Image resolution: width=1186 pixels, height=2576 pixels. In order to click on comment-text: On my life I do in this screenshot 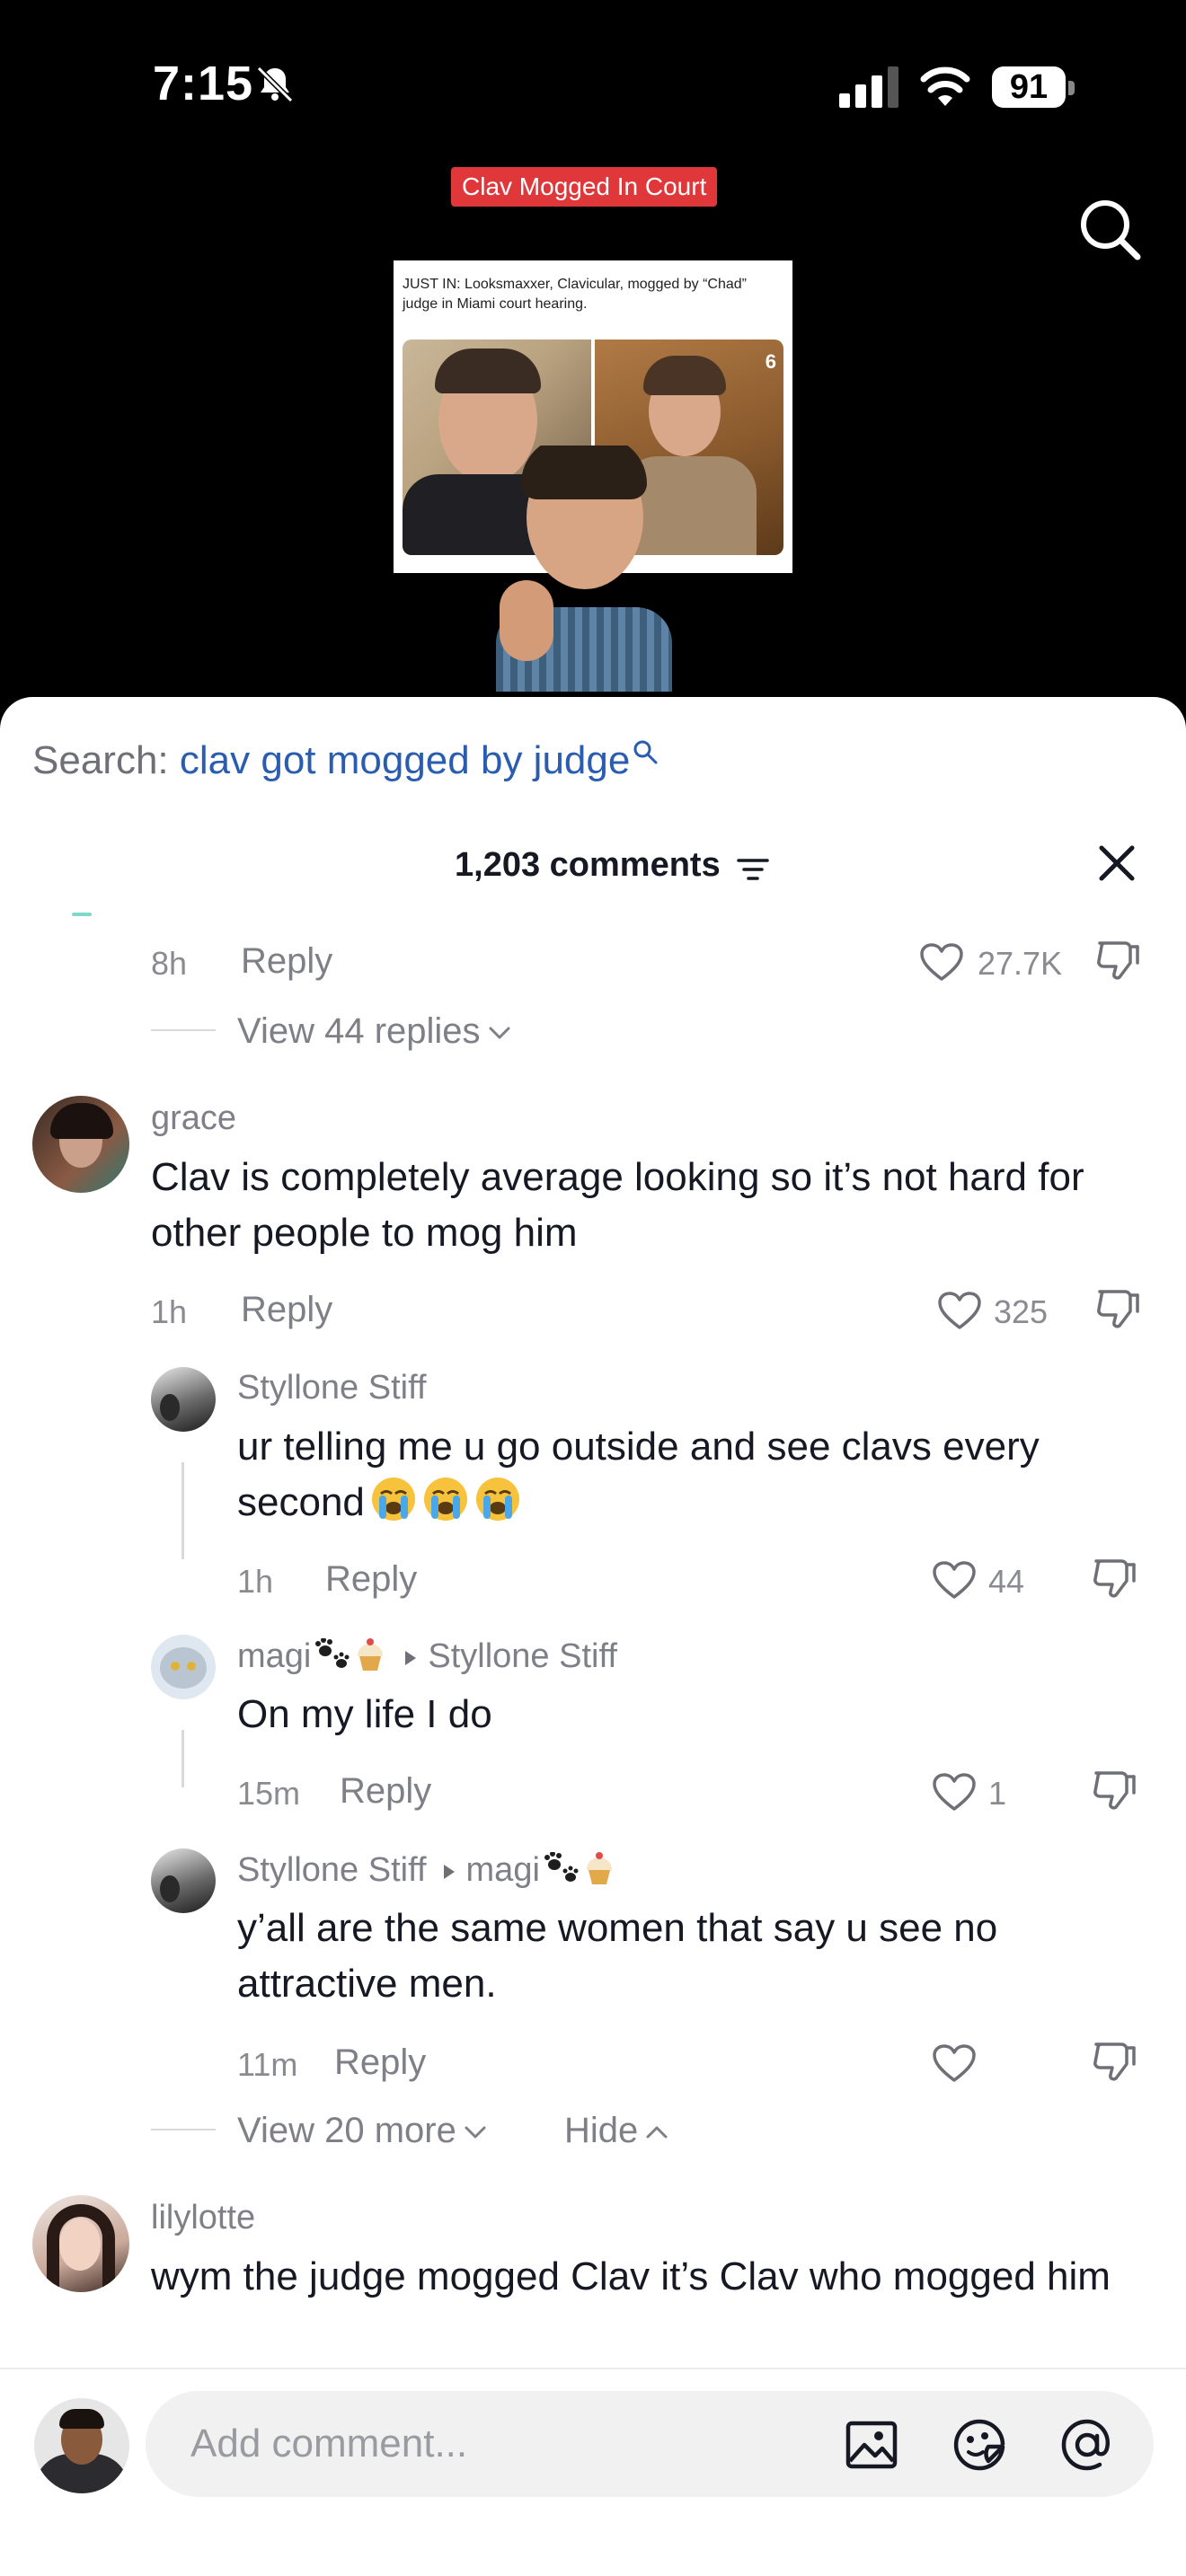, I will do `click(364, 1714)`.